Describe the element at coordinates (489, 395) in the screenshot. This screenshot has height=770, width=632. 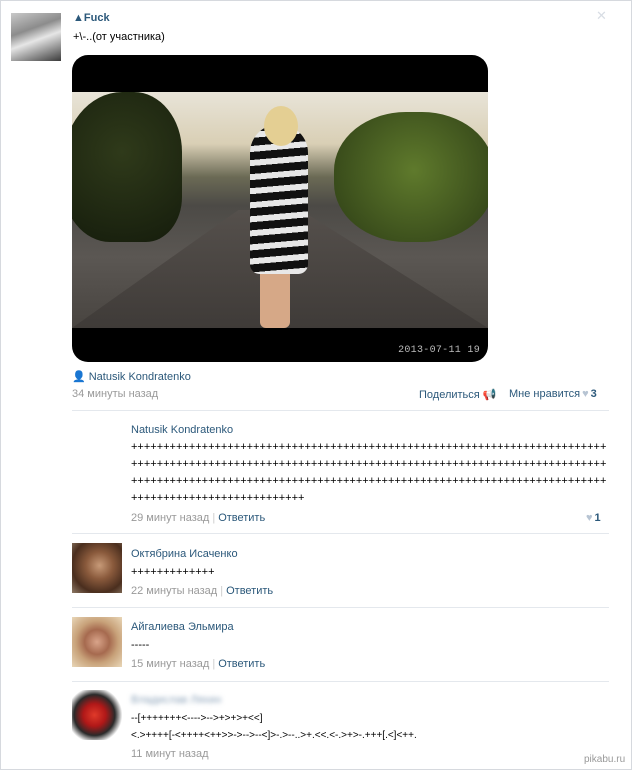
I see `megaphone-icon: 📢` at that location.